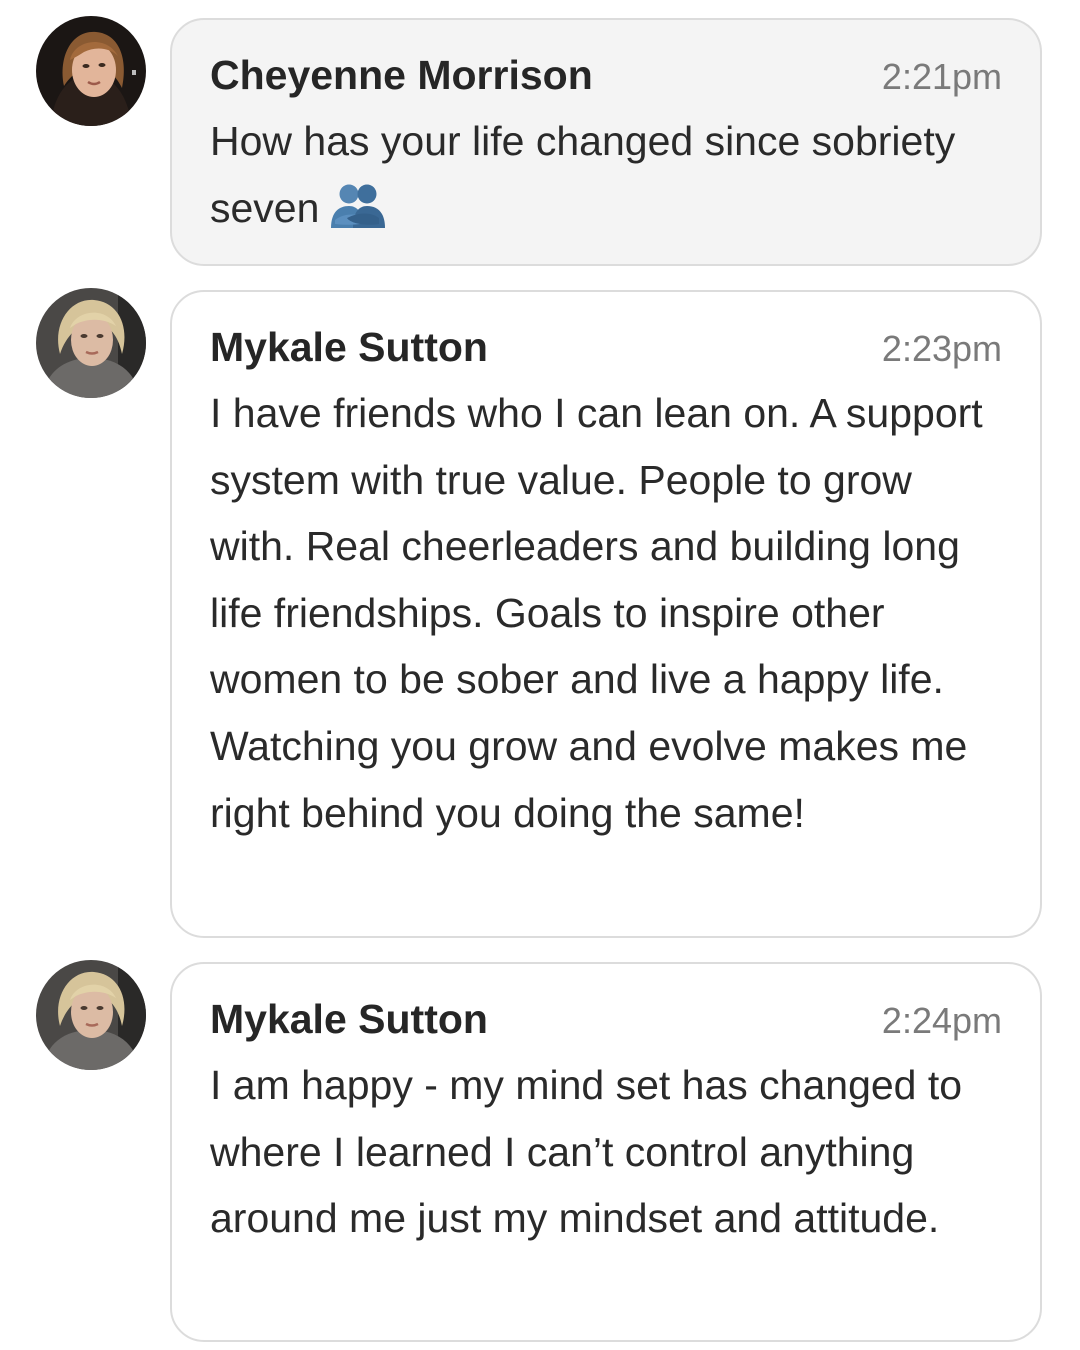 This screenshot has width=1080, height=1350. I want to click on message-time: 2:21pm, so click(941, 76).